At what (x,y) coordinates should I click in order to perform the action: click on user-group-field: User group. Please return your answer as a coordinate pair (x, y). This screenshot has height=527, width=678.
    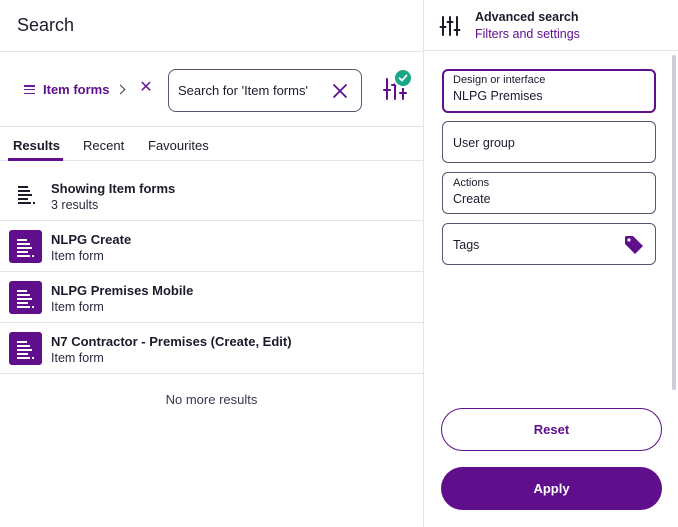
    Looking at the image, I should click on (549, 142).